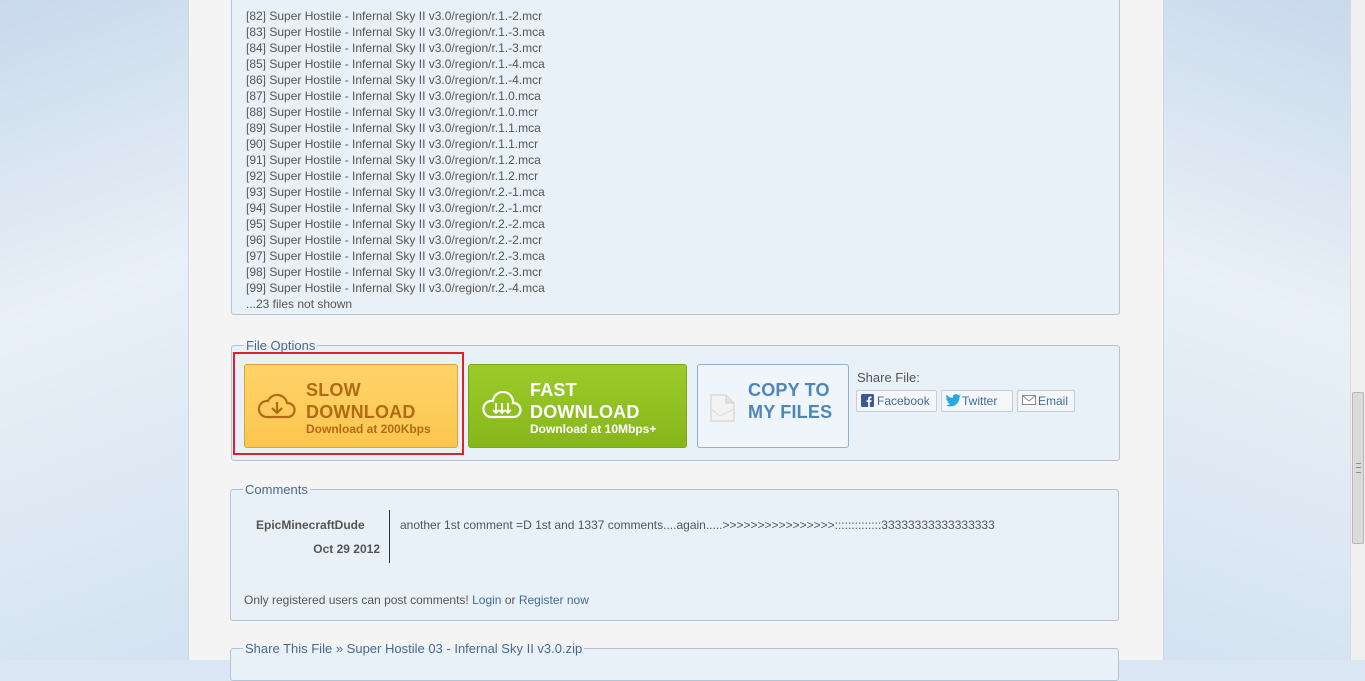 The image size is (1365, 681). I want to click on fast-title-line1: FAST, so click(553, 390).